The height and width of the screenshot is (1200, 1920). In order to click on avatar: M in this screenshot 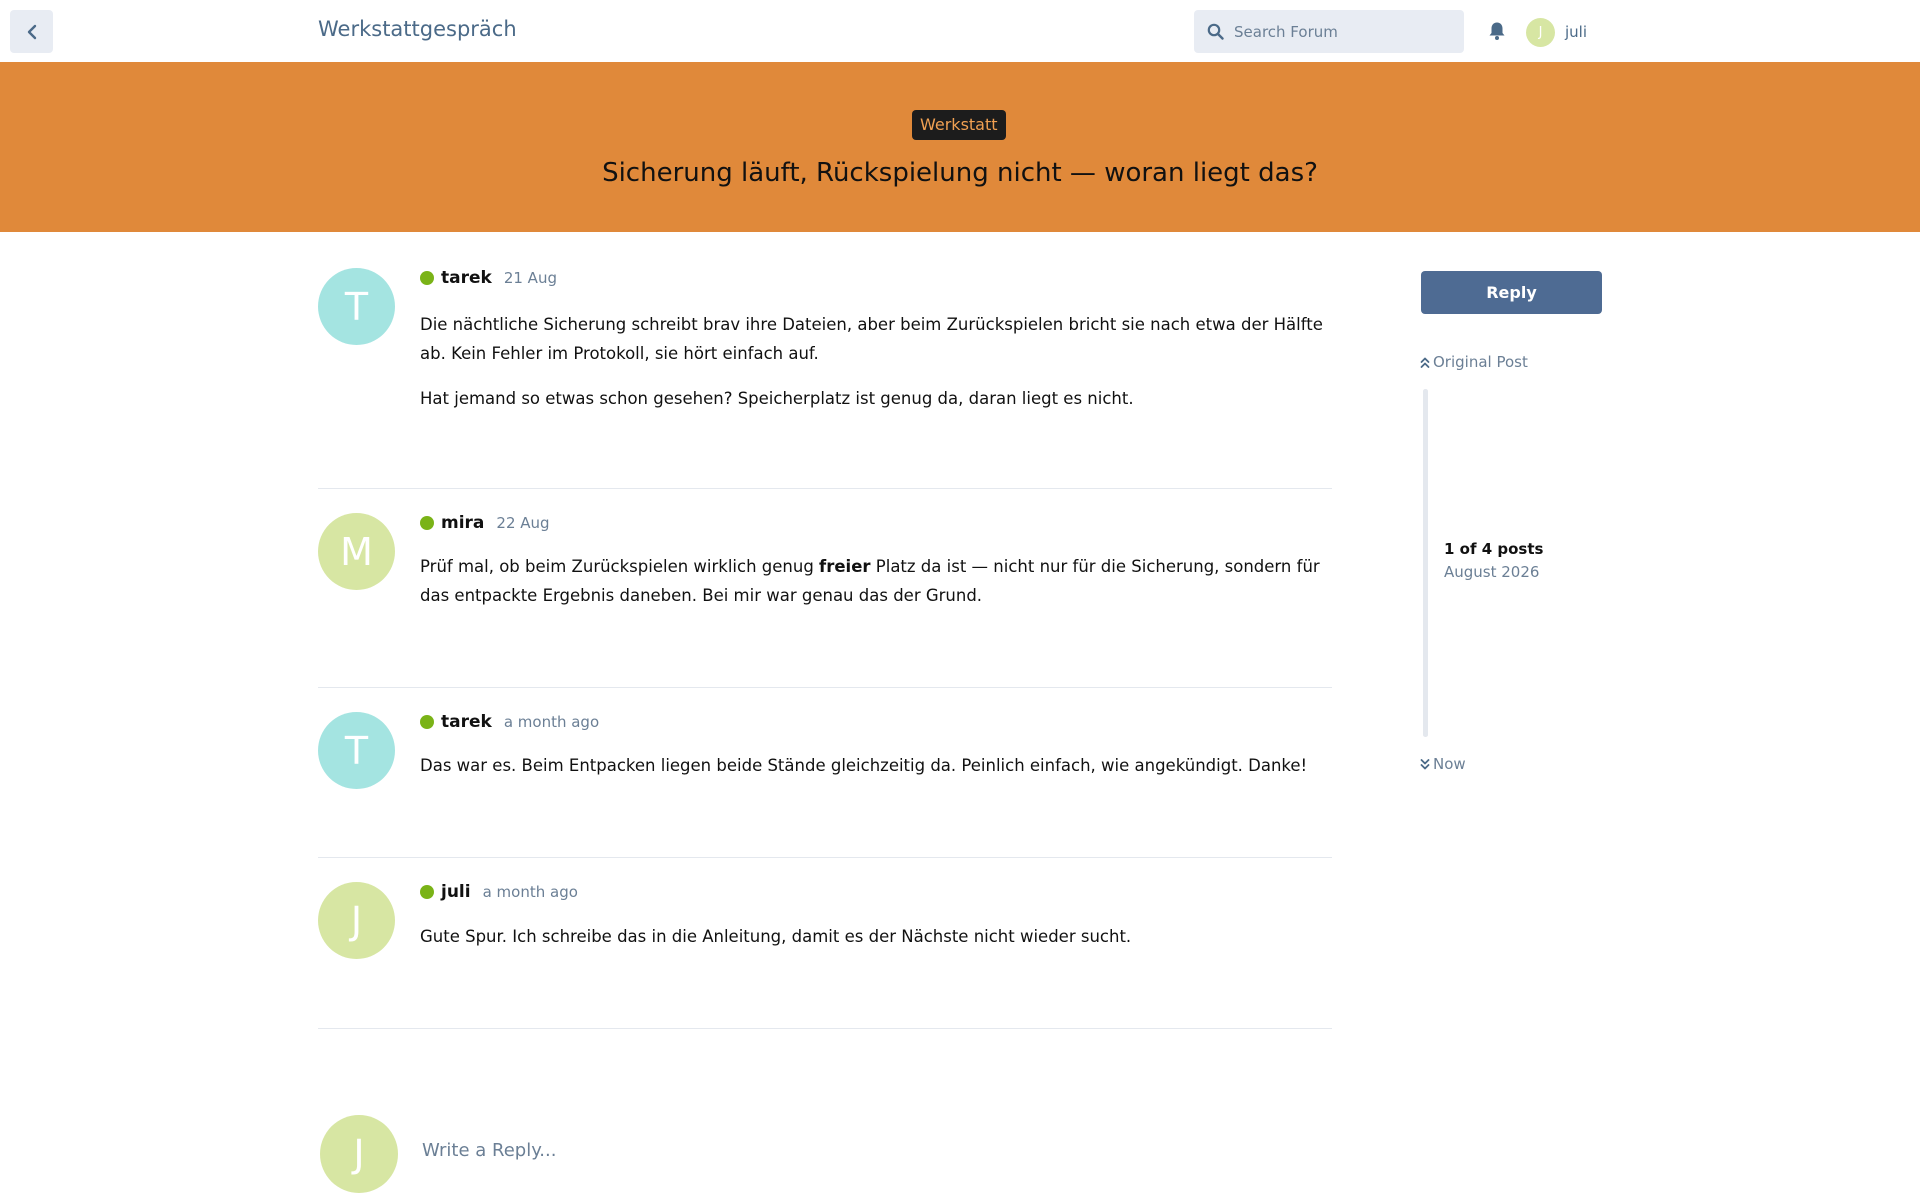, I will do `click(356, 551)`.